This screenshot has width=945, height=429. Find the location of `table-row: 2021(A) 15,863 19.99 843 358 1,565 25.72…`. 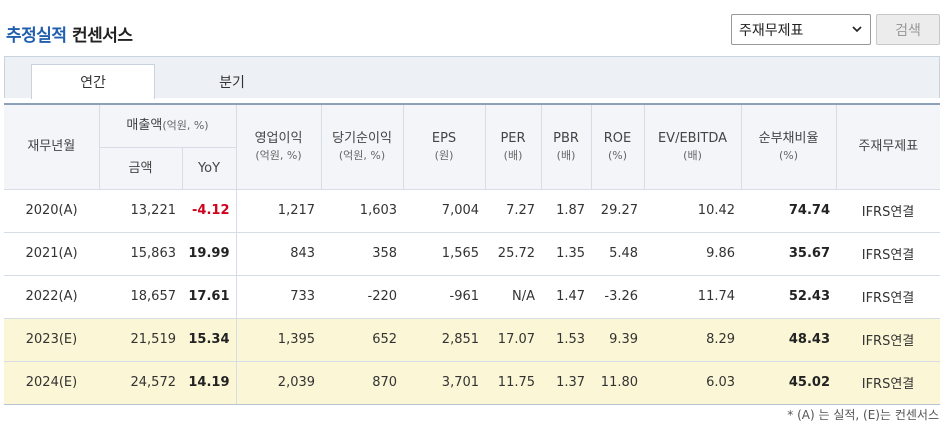

table-row: 2021(A) 15,863 19.99 843 358 1,565 25.72… is located at coordinates (472, 254).